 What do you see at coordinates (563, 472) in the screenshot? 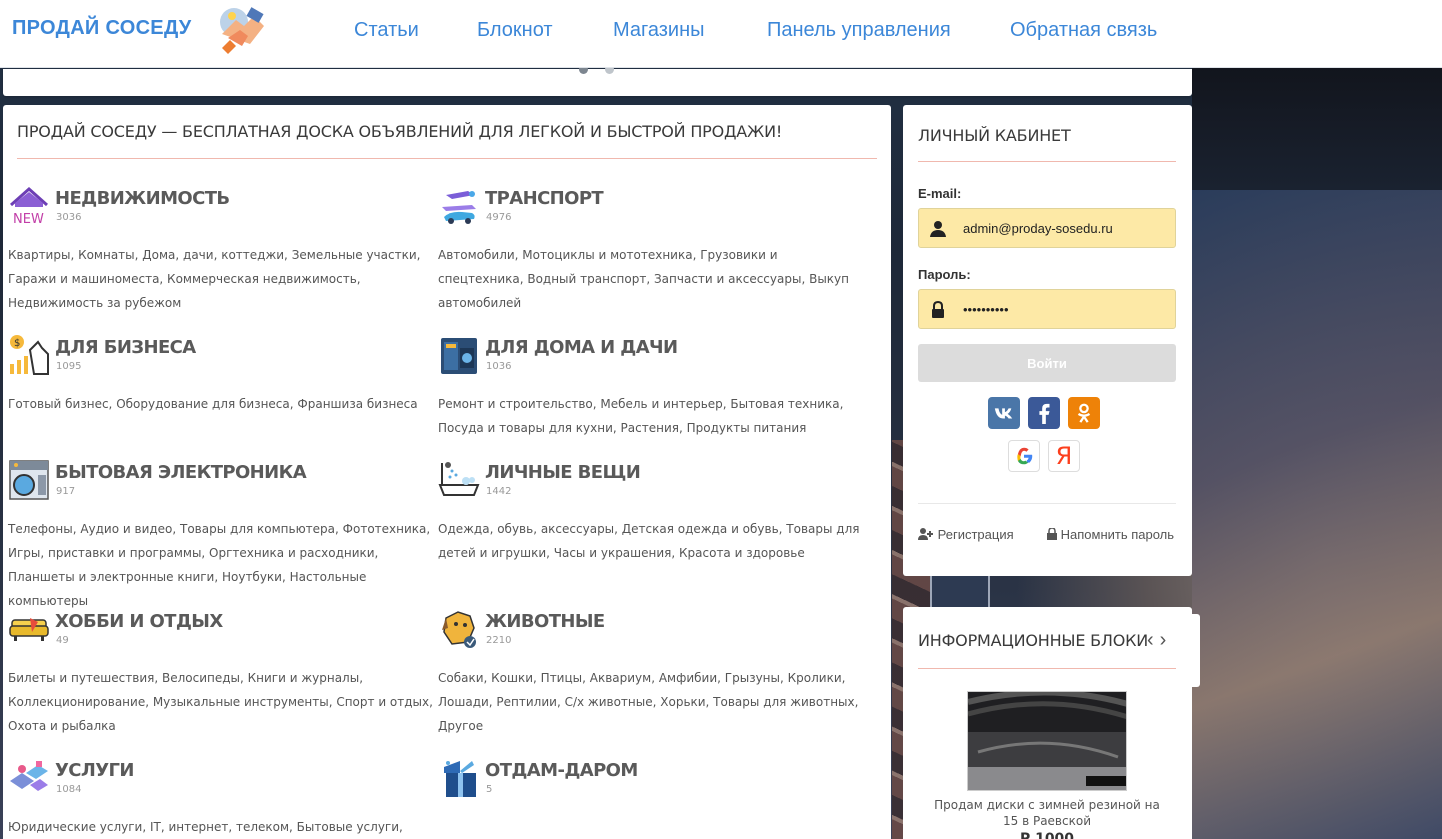
I see `category-name: ЛИЧНЫЕ ВЕЩИ` at bounding box center [563, 472].